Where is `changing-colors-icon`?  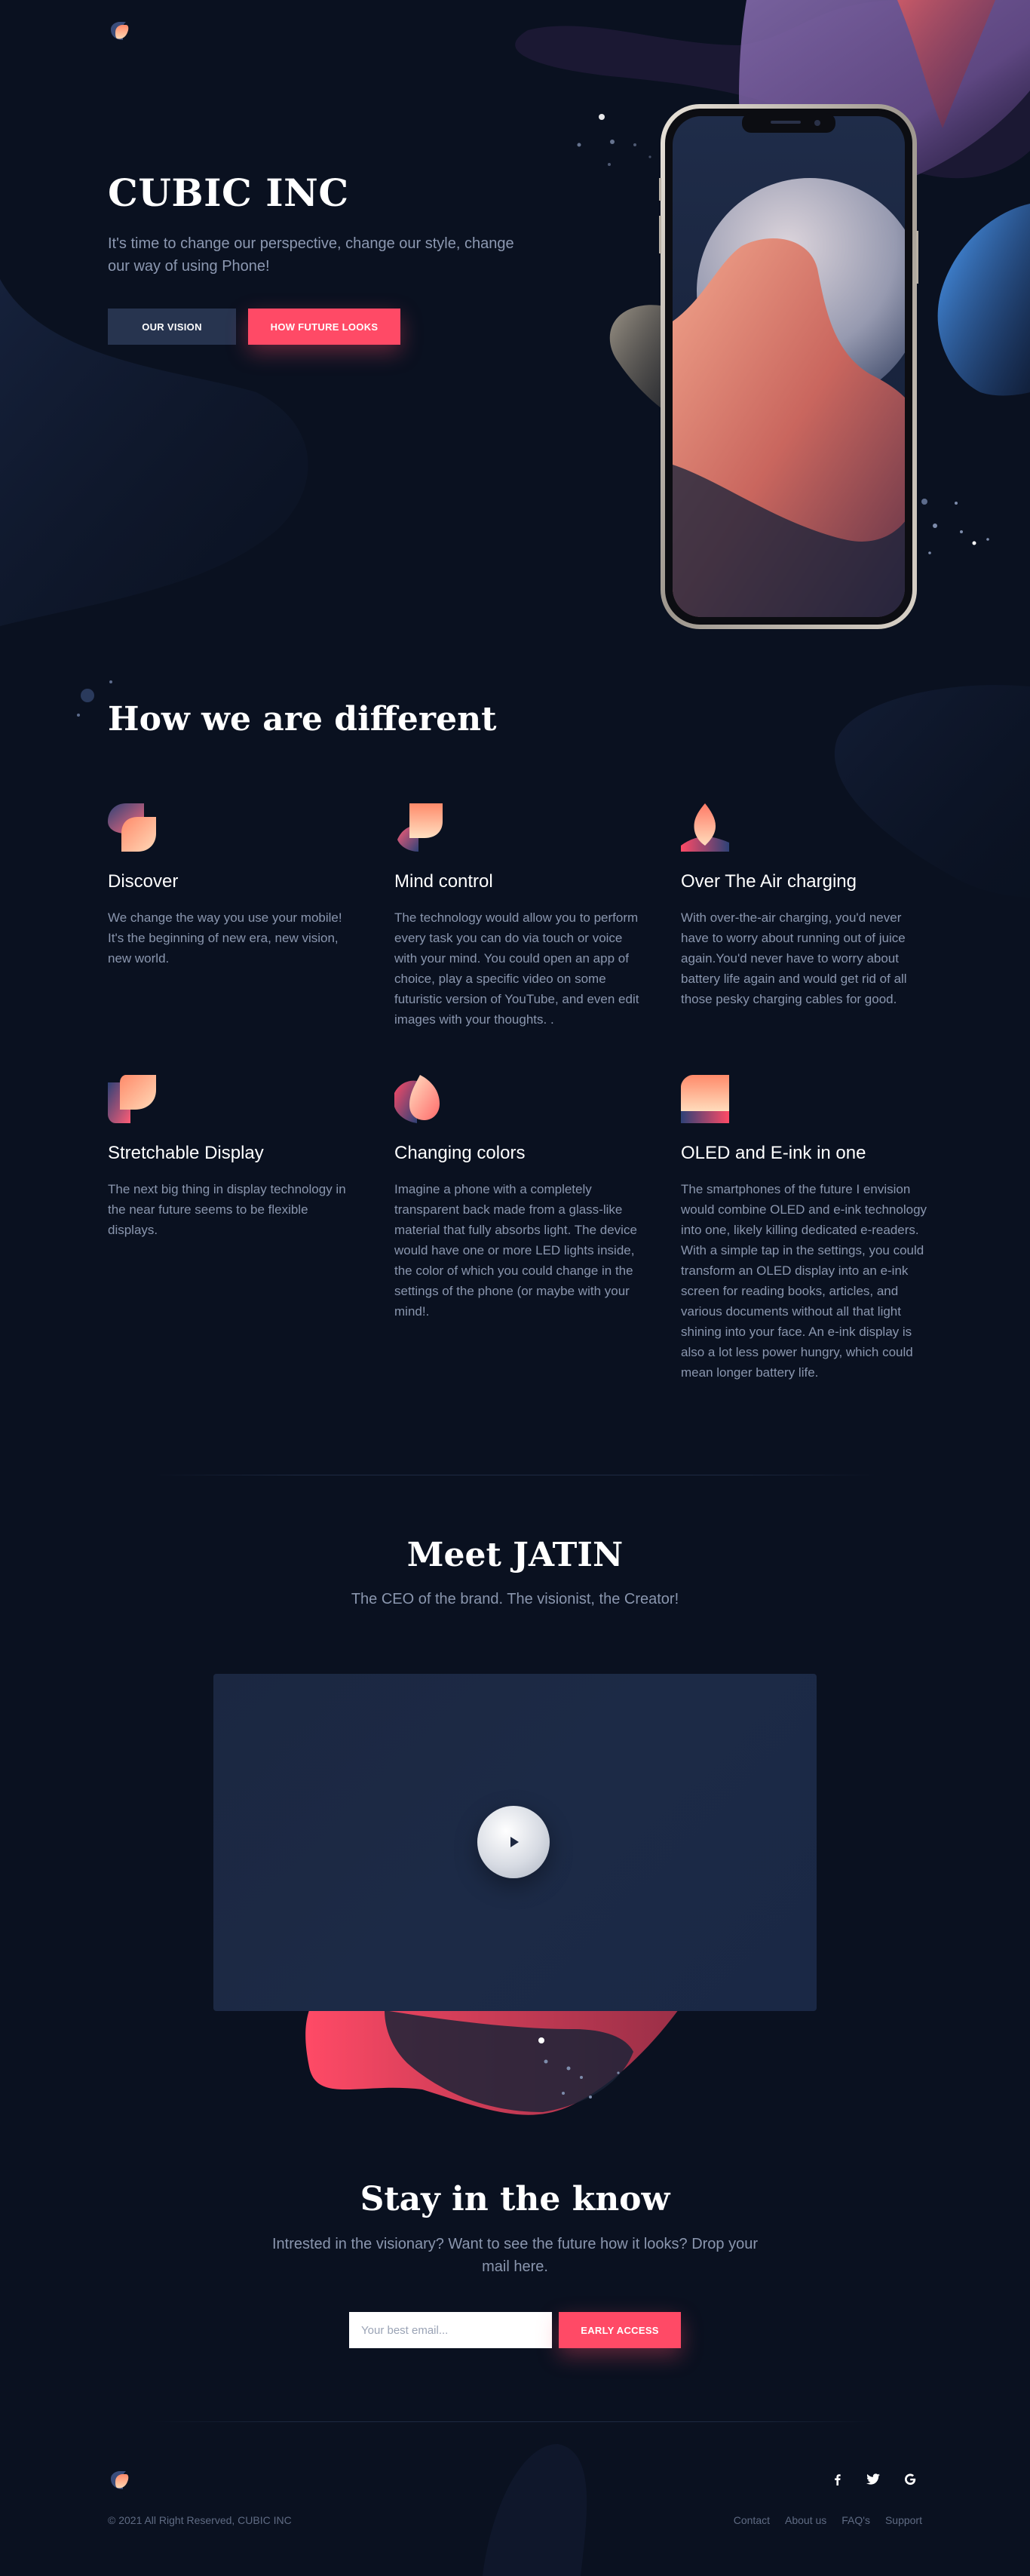
changing-colors-icon is located at coordinates (417, 1099).